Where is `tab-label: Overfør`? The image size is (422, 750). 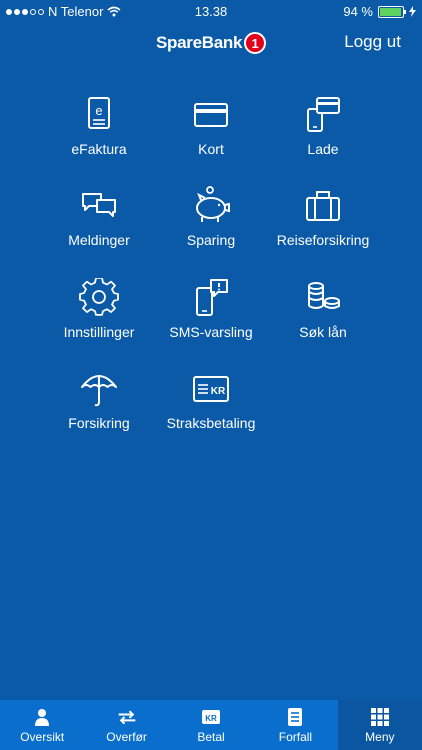
tab-label: Overfør is located at coordinates (126, 737).